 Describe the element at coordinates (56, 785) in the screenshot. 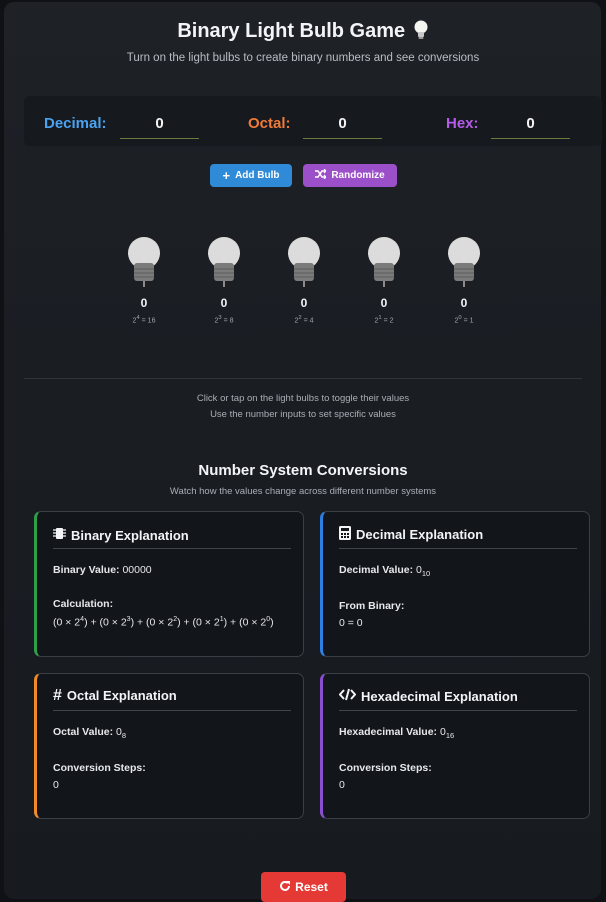

I see `octal-steps-value: 0` at that location.